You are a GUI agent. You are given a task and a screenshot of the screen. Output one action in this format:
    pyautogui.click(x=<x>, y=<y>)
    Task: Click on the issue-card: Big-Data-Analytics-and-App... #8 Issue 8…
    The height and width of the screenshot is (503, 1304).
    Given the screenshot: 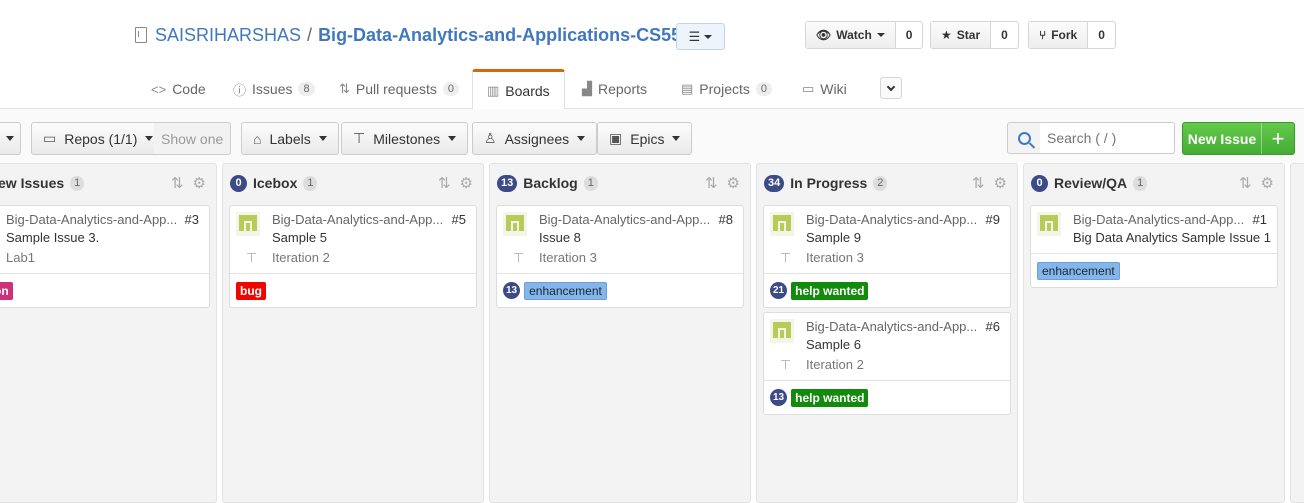 What is the action you would take?
    pyautogui.click(x=620, y=256)
    